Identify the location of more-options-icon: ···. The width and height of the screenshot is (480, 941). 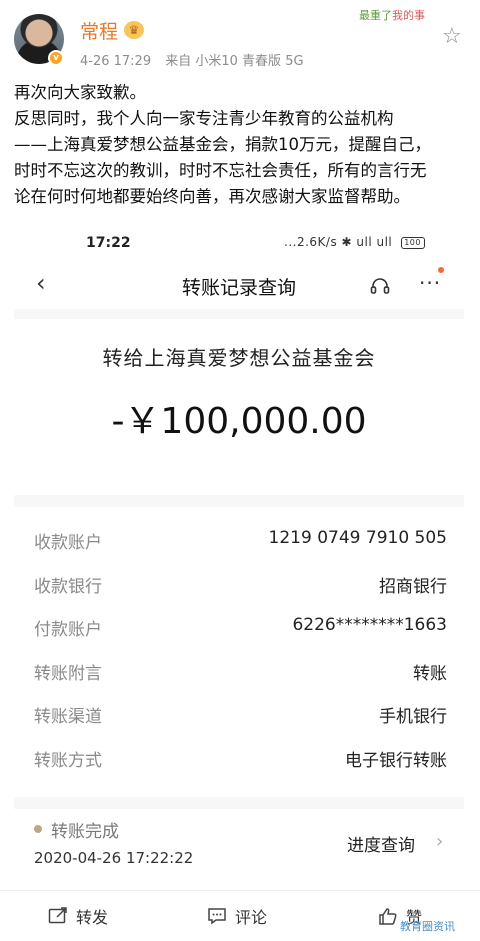
(430, 283).